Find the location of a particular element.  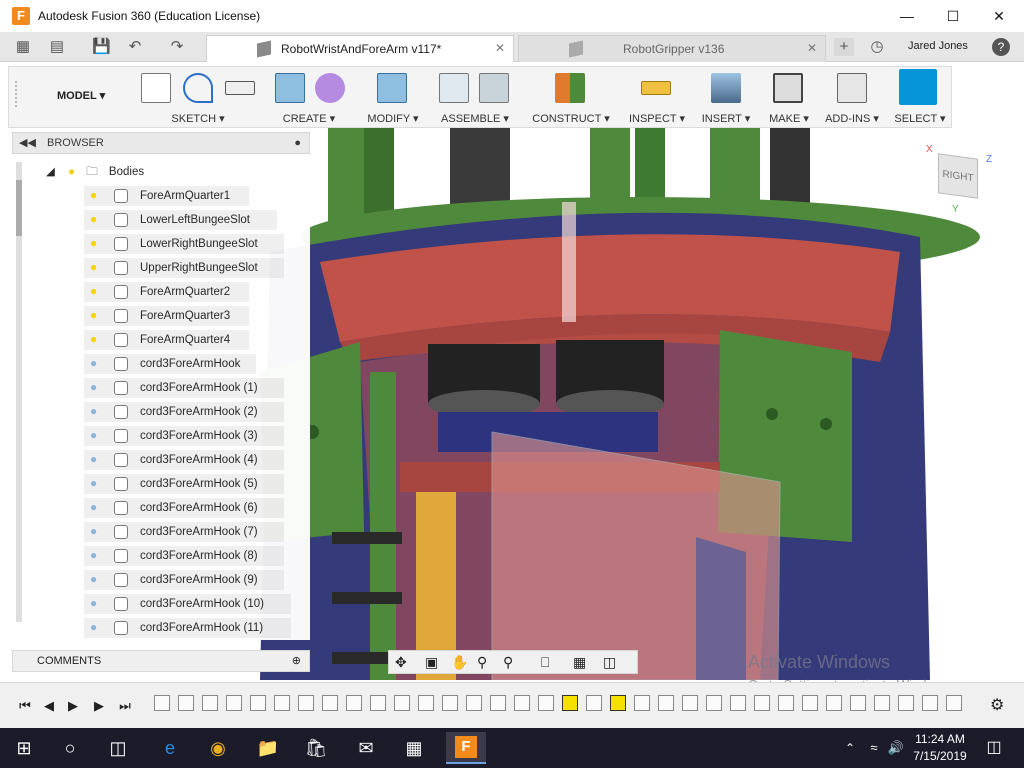

body-row: ● ForeArmQuarter2 is located at coordinates (166, 292).